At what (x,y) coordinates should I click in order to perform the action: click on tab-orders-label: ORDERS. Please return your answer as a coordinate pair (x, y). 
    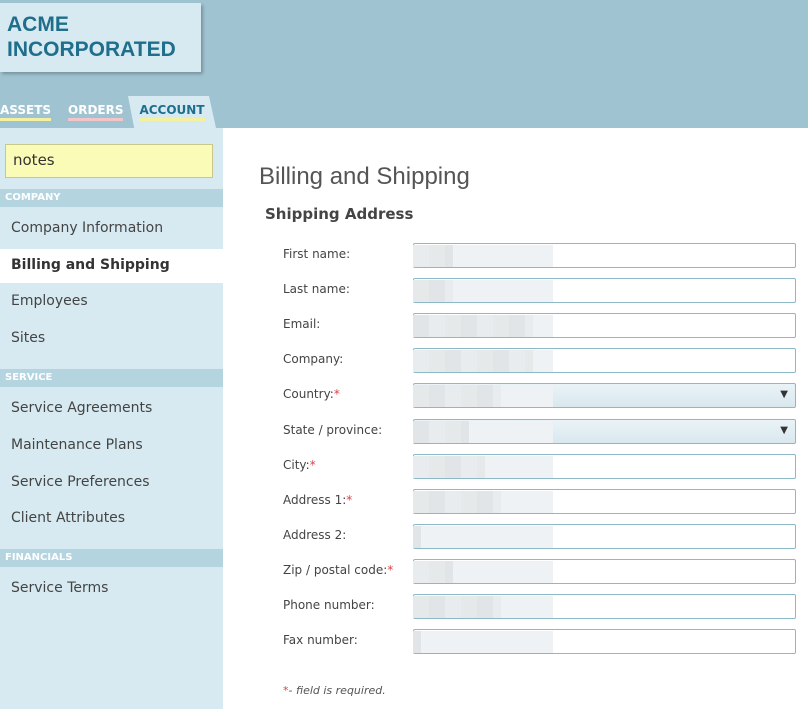
    Looking at the image, I should click on (96, 112).